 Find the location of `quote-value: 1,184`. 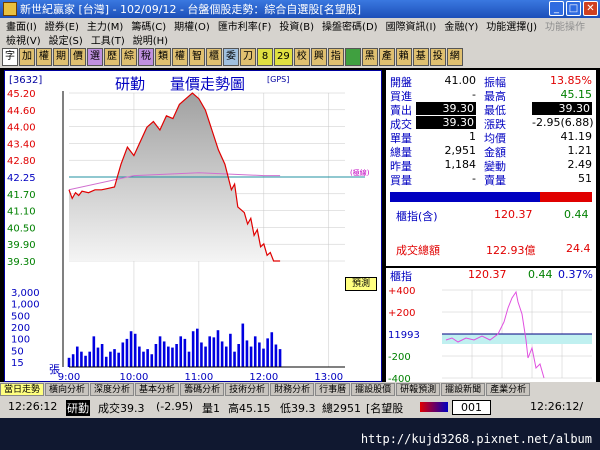

quote-value: 1,184 is located at coordinates (460, 164).